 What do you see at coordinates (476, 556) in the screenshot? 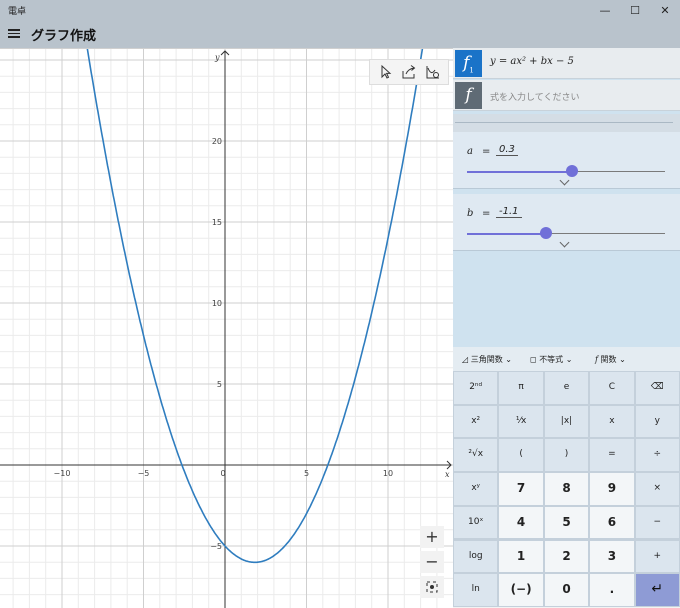
I see `log-button: log` at bounding box center [476, 556].